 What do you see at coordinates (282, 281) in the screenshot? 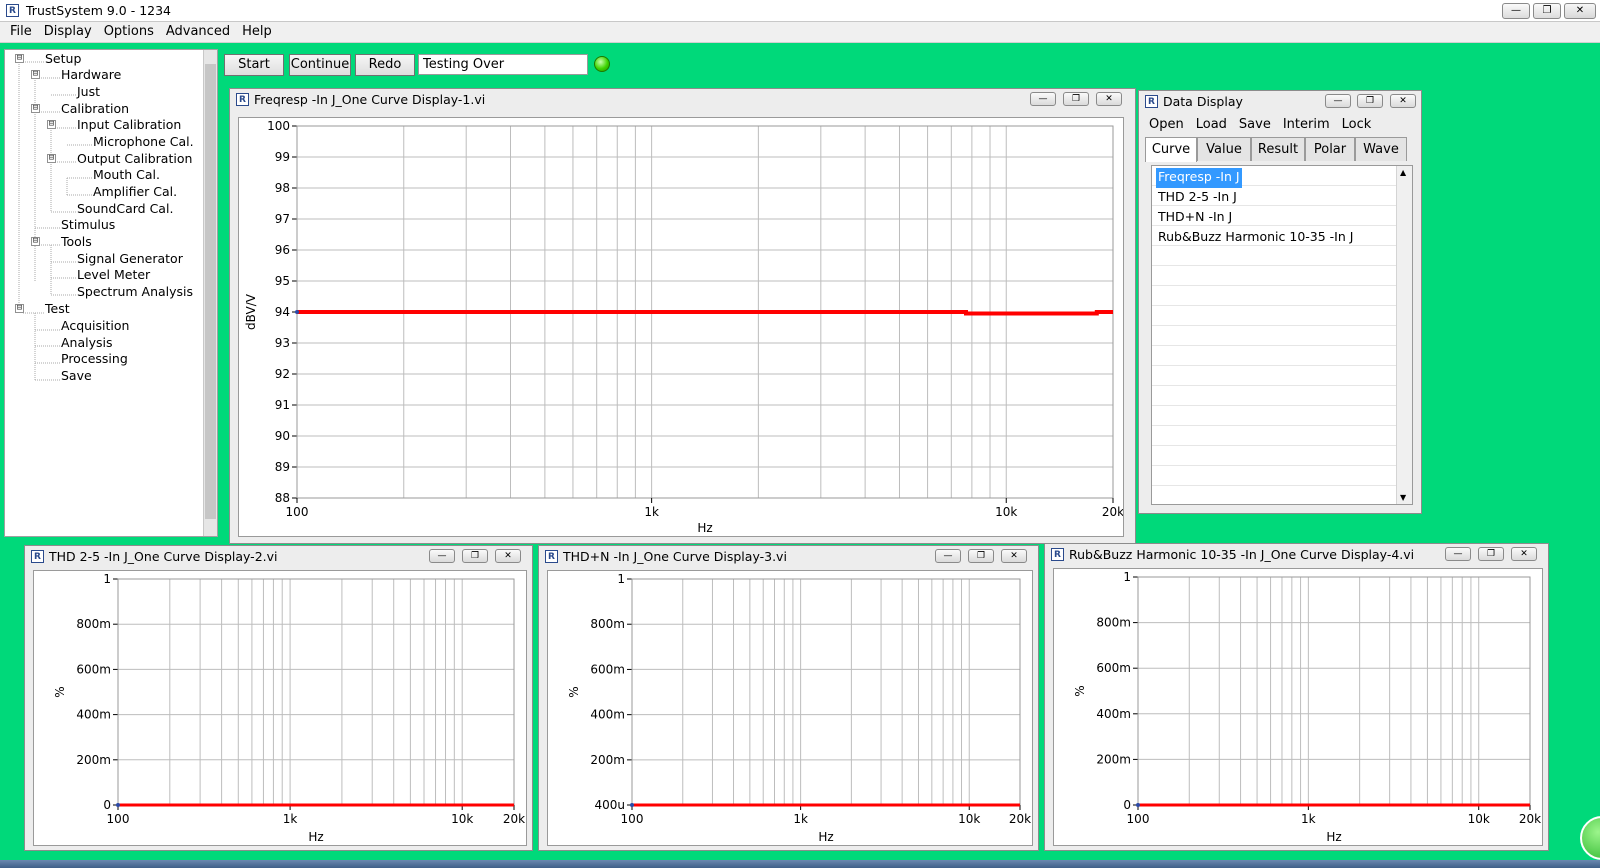
I see `y-tick-label: 95` at bounding box center [282, 281].